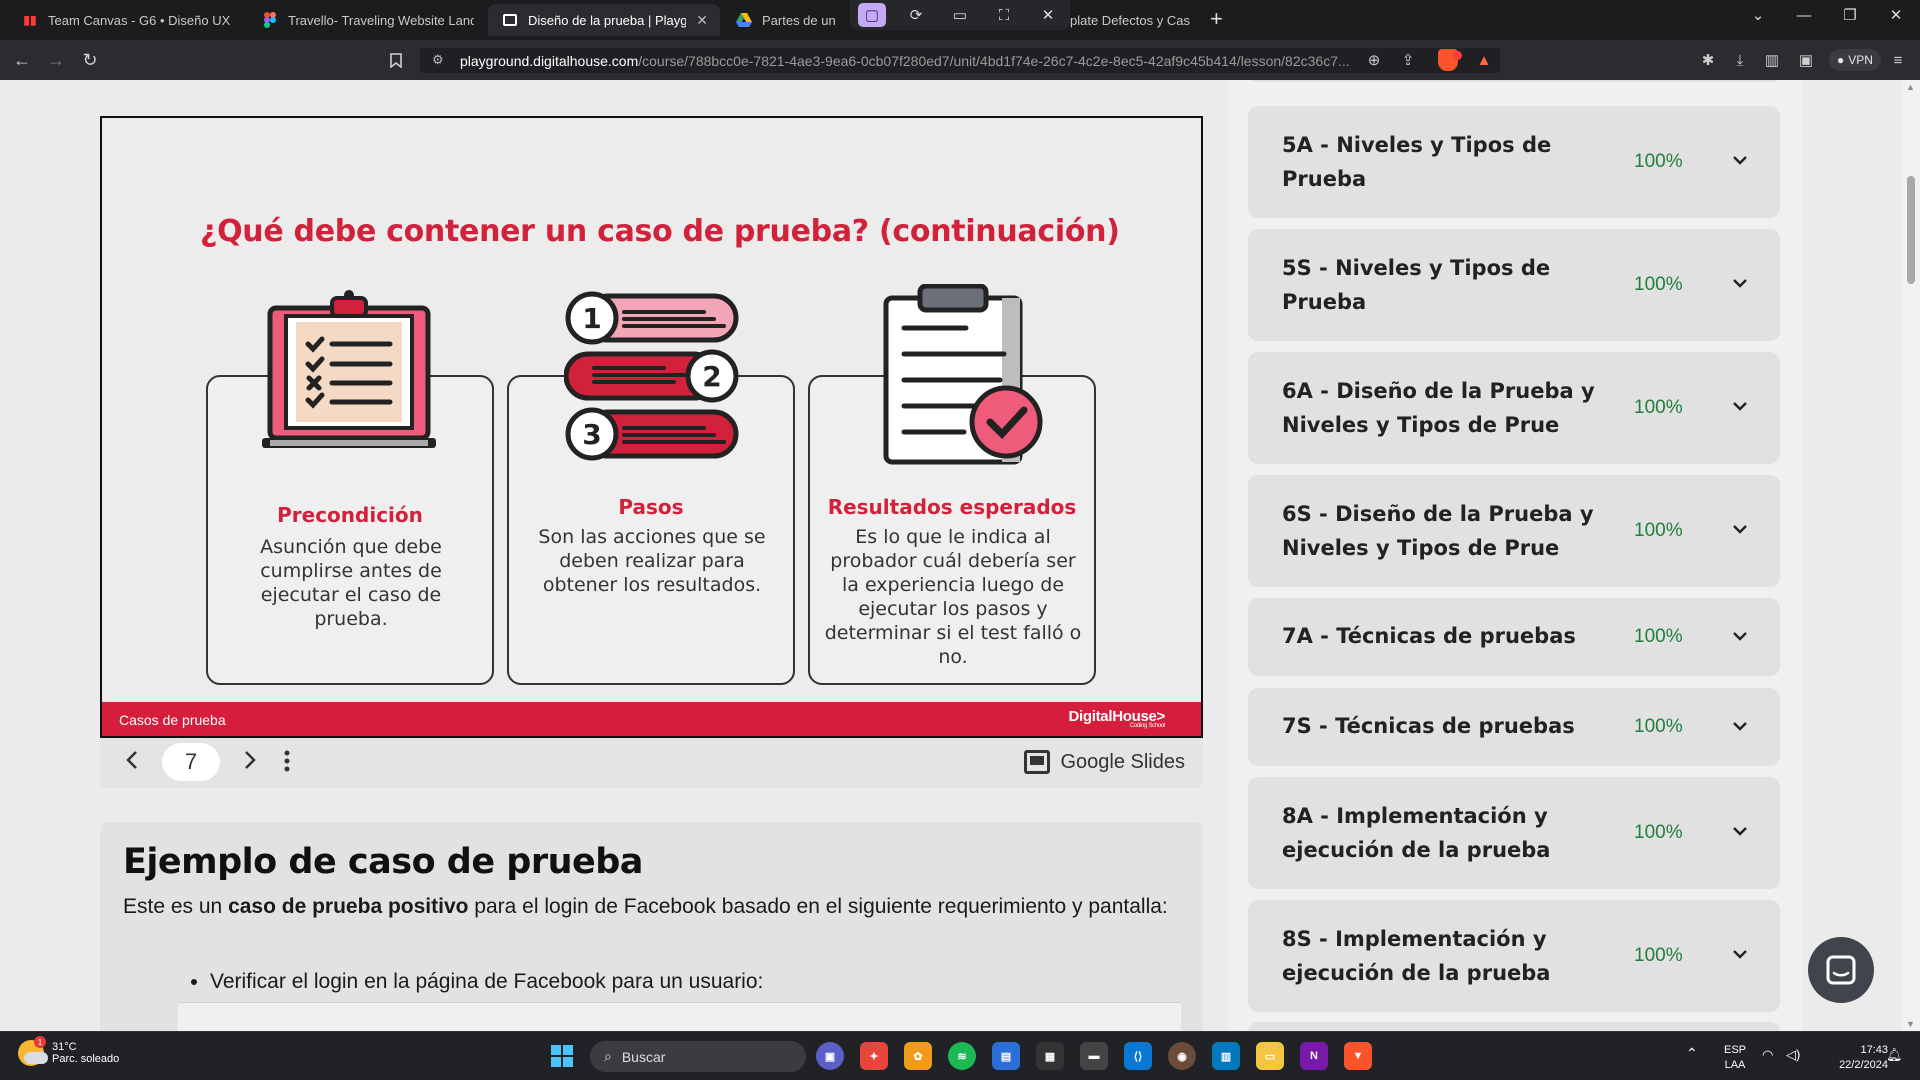 This screenshot has width=1920, height=1080. Describe the element at coordinates (1772, 60) in the screenshot. I see `sidebar-toggle-icon: ▥` at that location.